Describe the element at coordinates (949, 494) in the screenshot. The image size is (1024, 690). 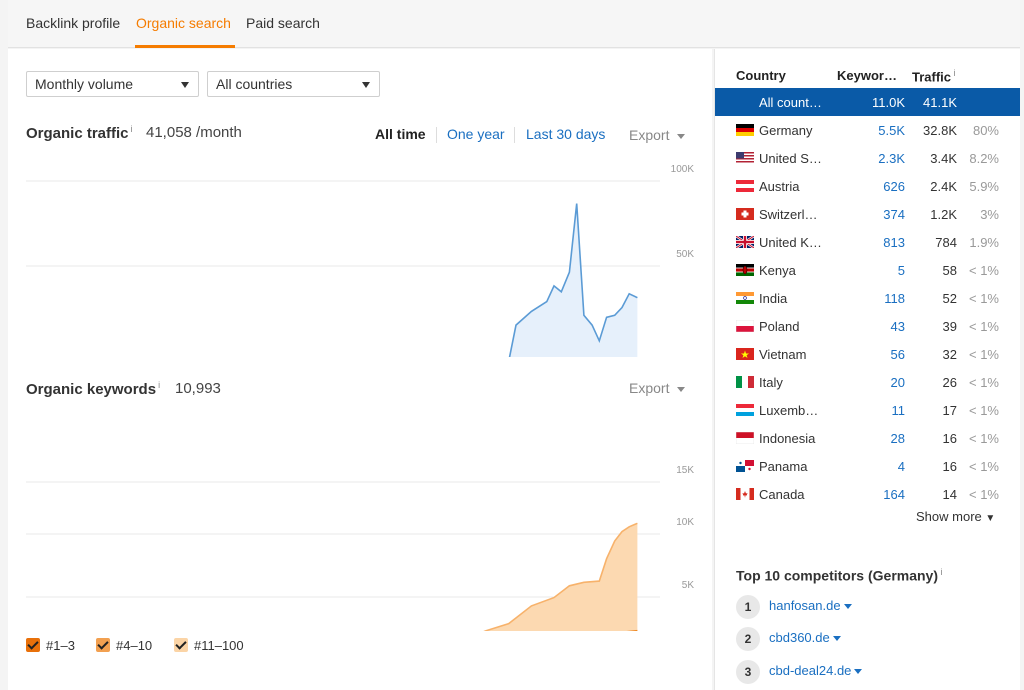
I see `country-traffic: 14` at that location.